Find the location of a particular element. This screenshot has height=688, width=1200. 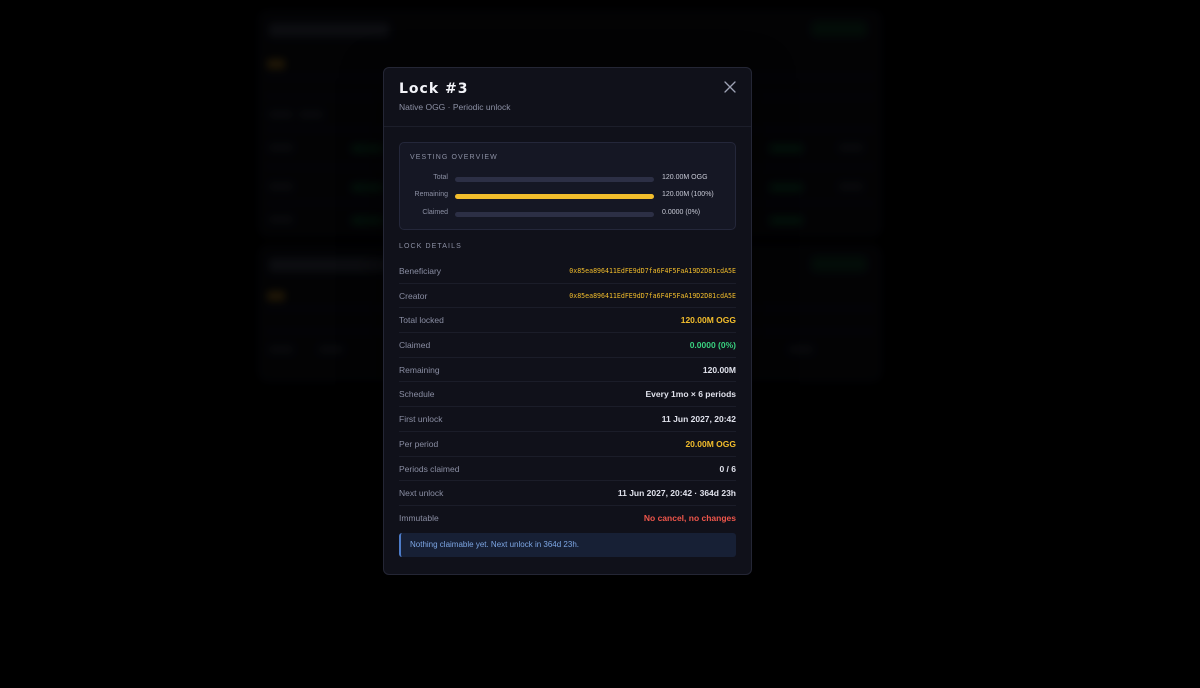

detail-key: Next unlock is located at coordinates (421, 493).